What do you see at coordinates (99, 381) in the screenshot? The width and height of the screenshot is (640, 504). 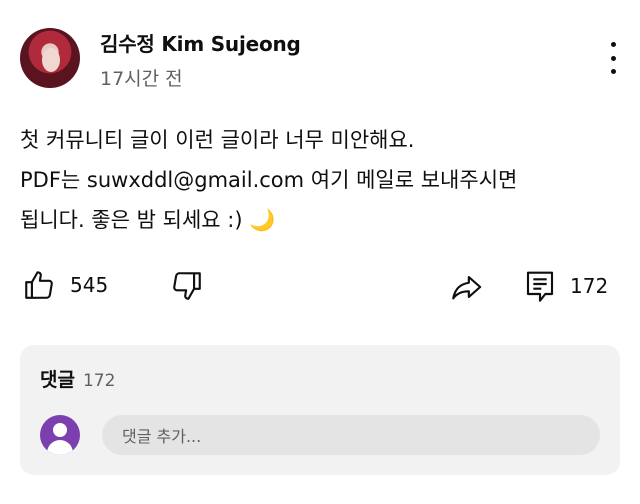 I see `comments-count: 172` at bounding box center [99, 381].